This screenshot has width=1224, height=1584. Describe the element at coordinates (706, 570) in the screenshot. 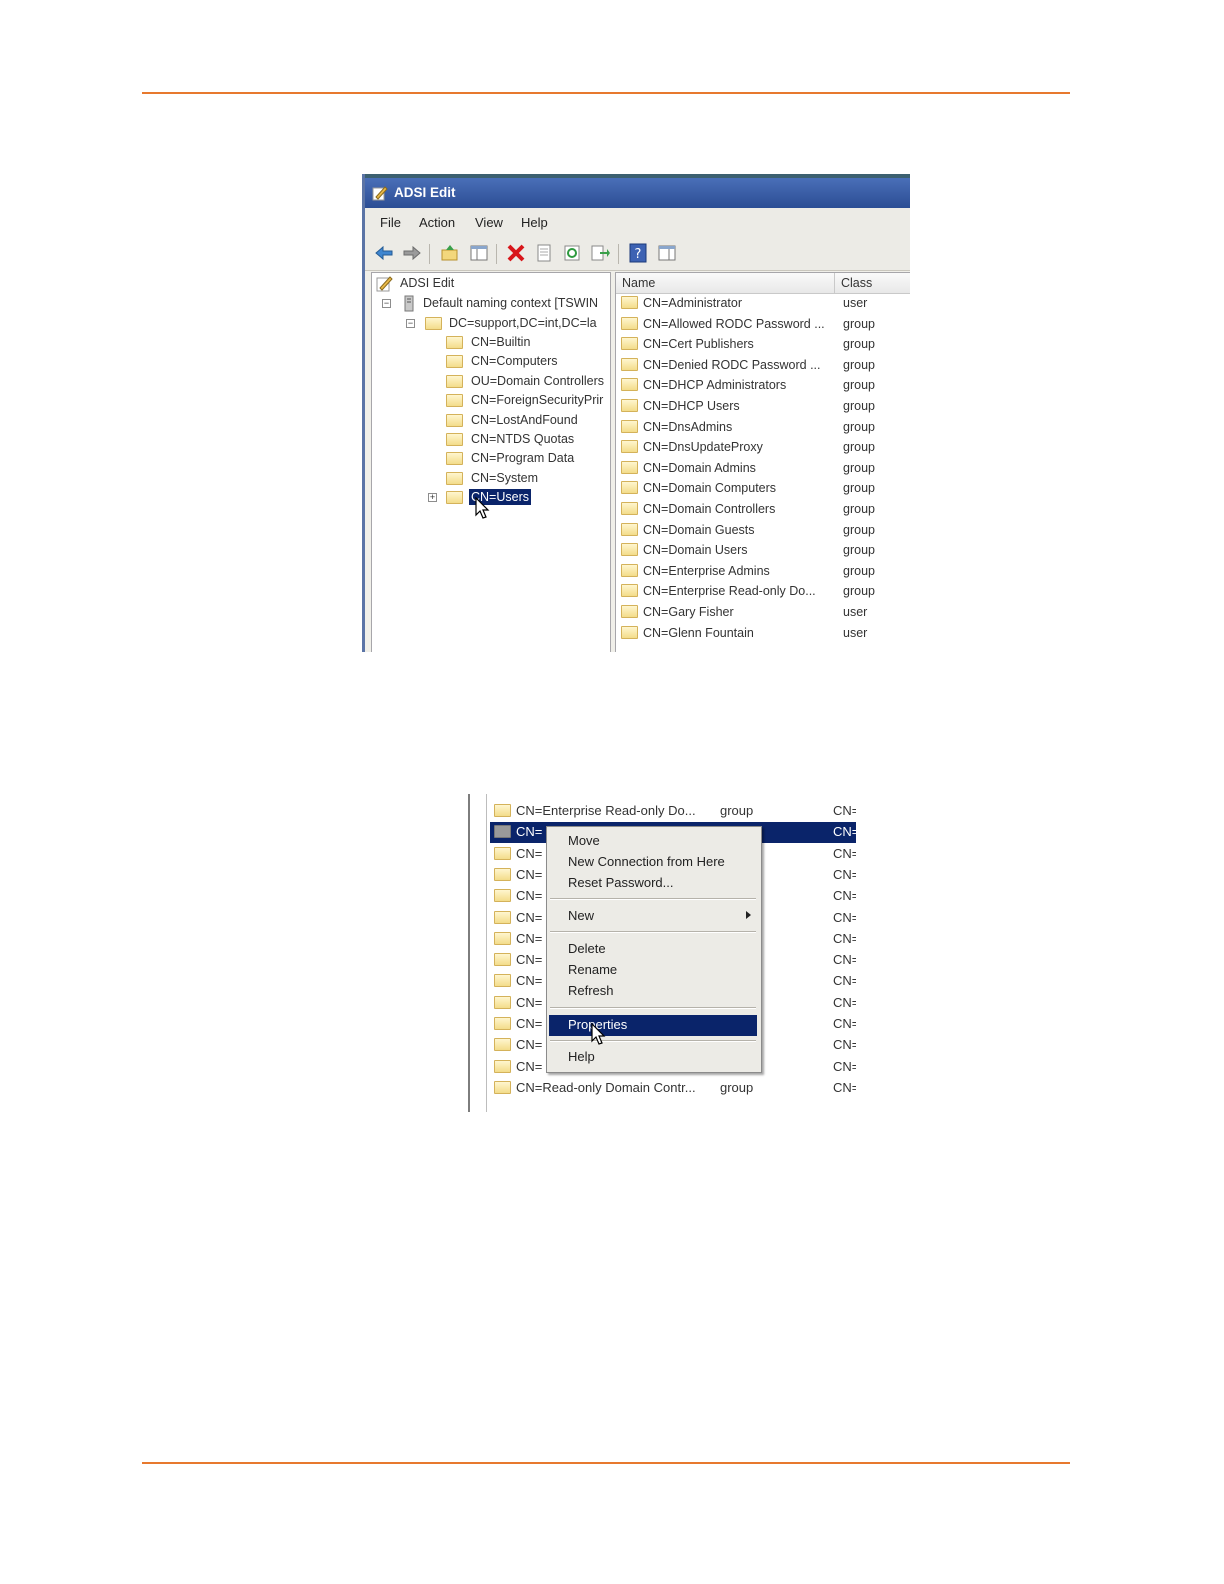

I see `list-item-name: CN=Enterprise Admins` at that location.